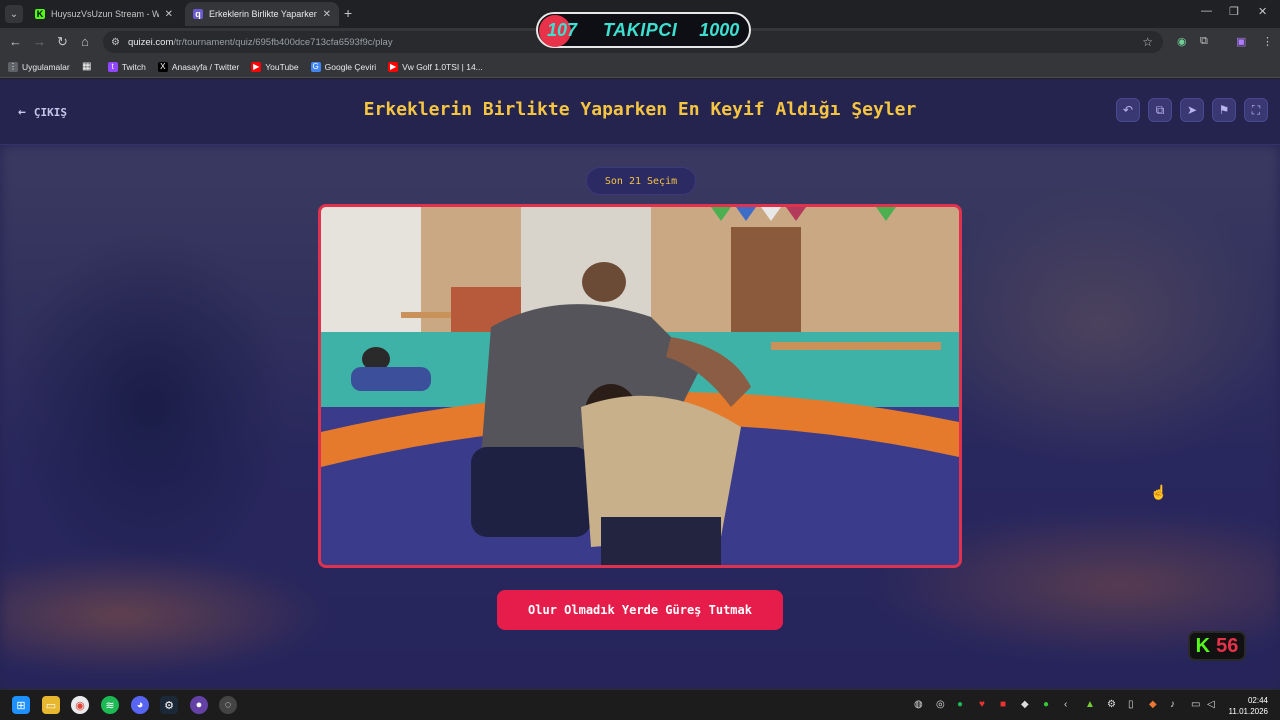  Describe the element at coordinates (112, 66) in the screenshot. I see `twitch-icon: t` at that location.